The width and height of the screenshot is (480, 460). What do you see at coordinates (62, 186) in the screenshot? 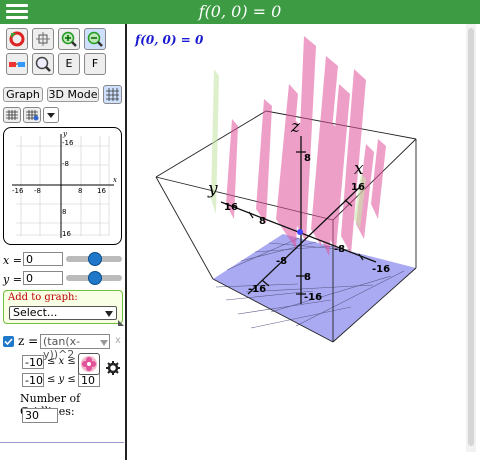
I see `mini-2d-graph: -16 -8 8 16 -16 -8 8 16 x y` at bounding box center [62, 186].